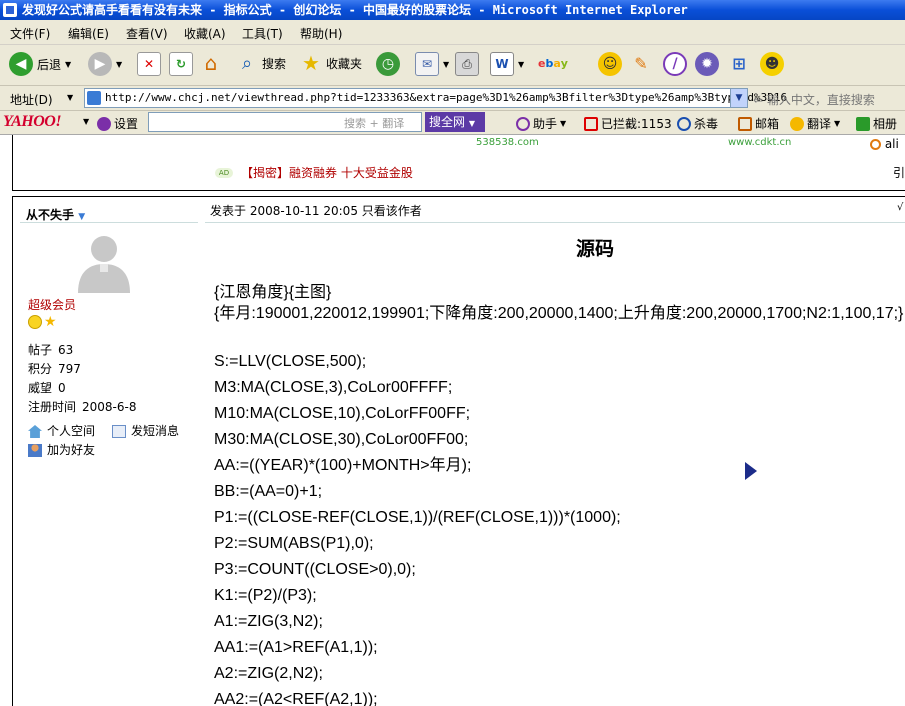  I want to click on history-icon: ◷, so click(388, 64).